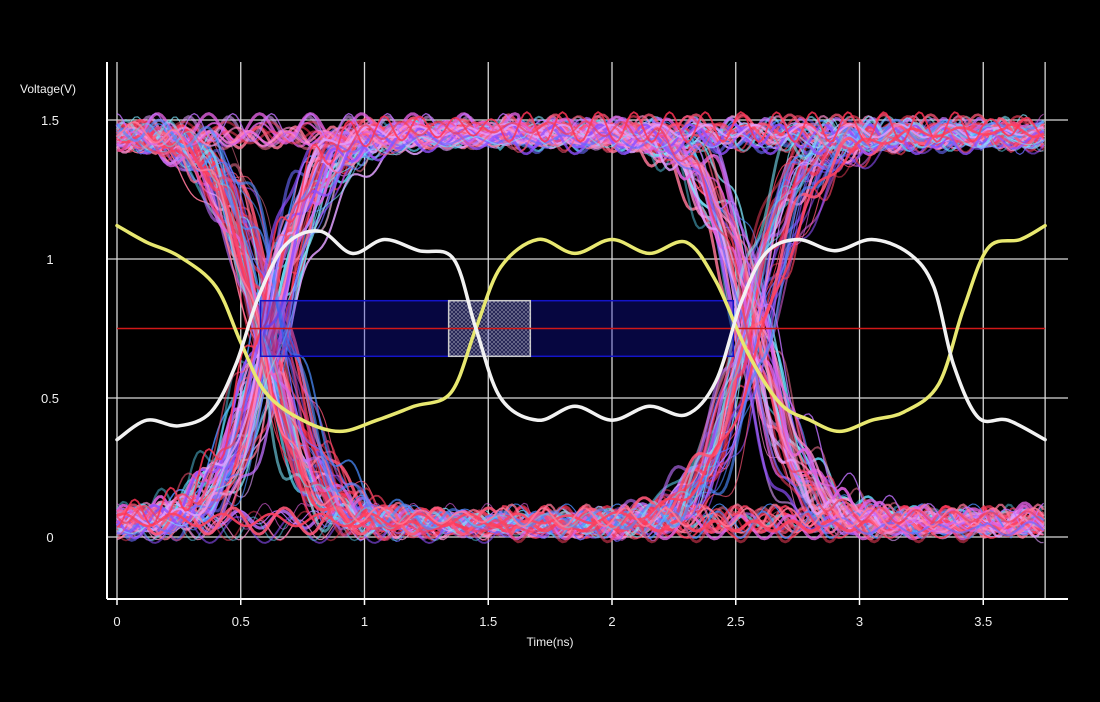 The image size is (1100, 702). What do you see at coordinates (736, 621) in the screenshot?
I see `x-tick-label: 2.5` at bounding box center [736, 621].